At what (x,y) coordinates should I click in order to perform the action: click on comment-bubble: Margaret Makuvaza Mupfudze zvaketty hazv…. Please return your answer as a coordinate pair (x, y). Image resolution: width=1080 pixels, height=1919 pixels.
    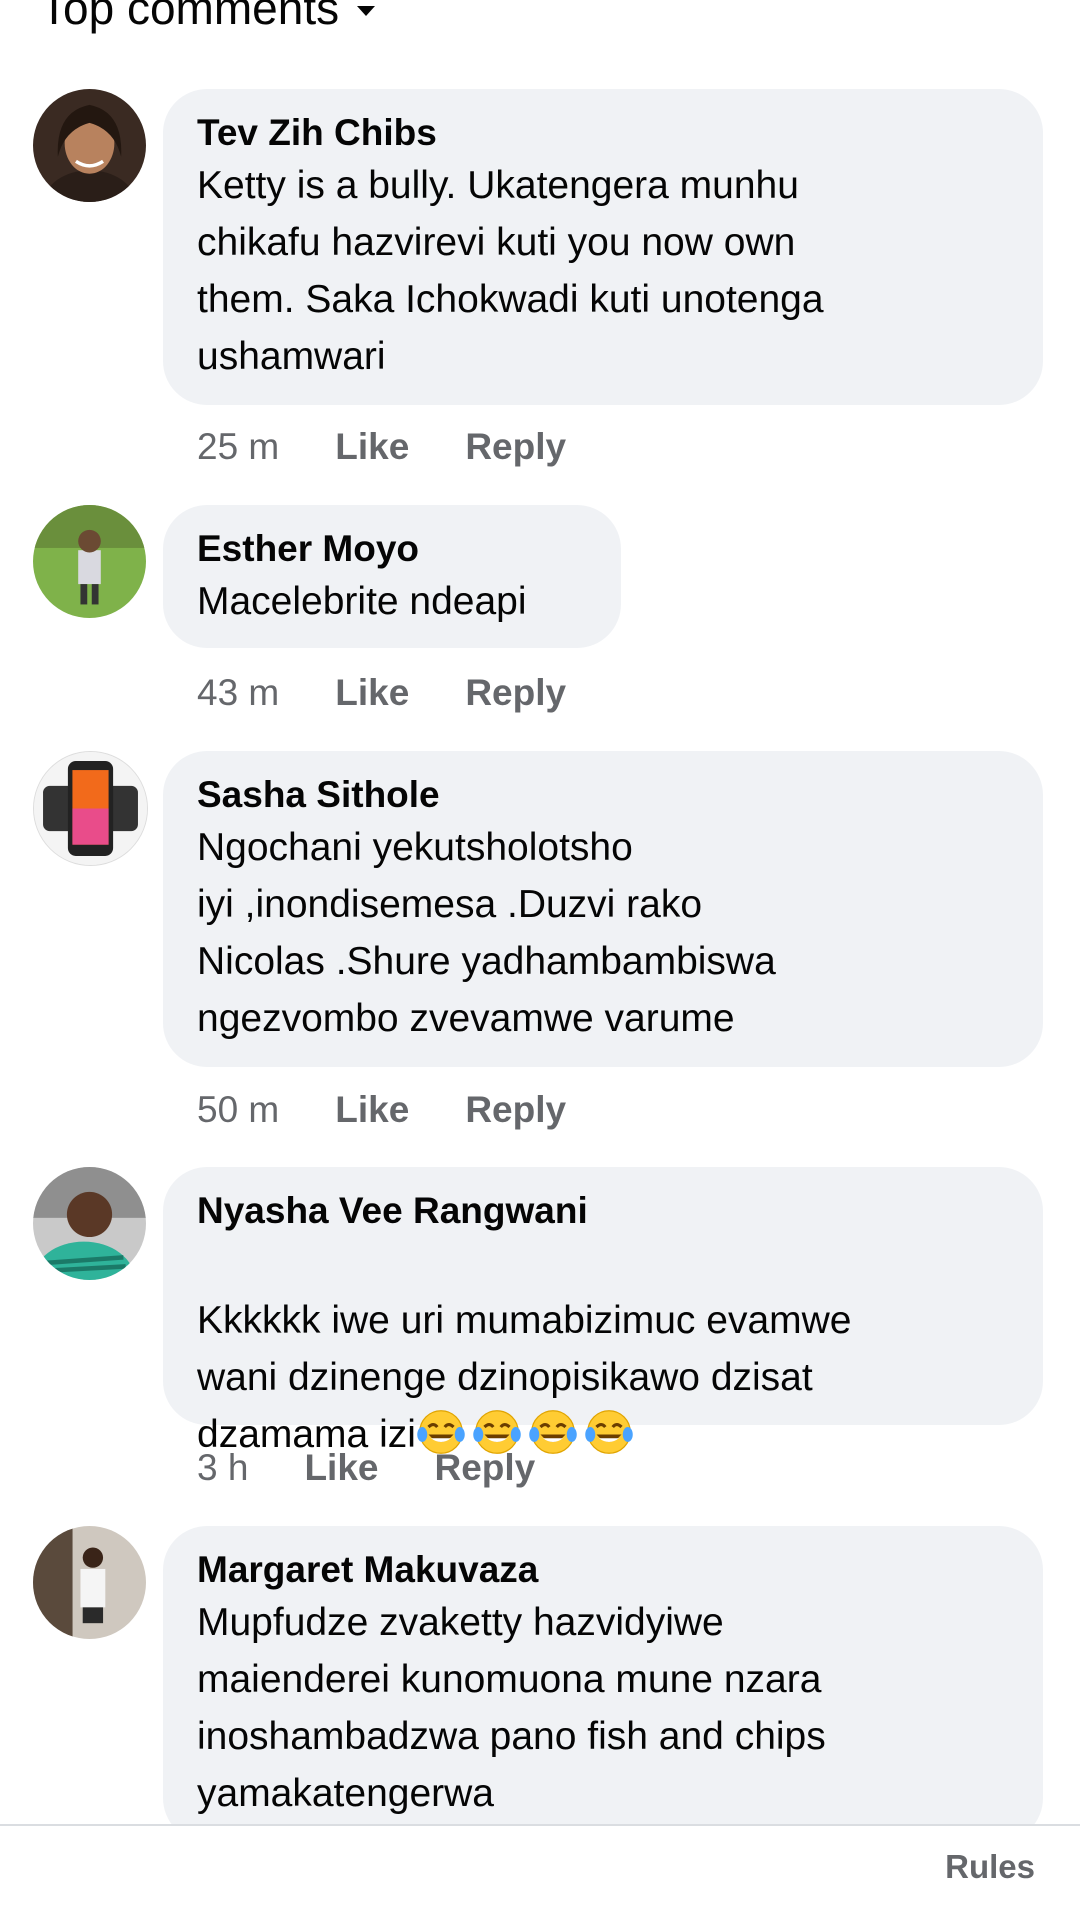
    Looking at the image, I should click on (603, 1684).